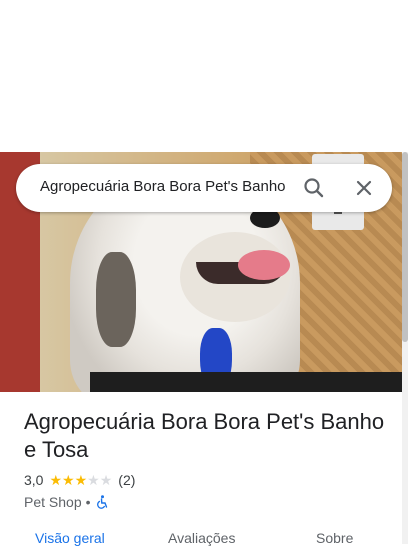 This screenshot has height=546, width=408. I want to click on rating-row: 3,0 ★ ★ ★ ★ ★ (2), so click(79, 480).